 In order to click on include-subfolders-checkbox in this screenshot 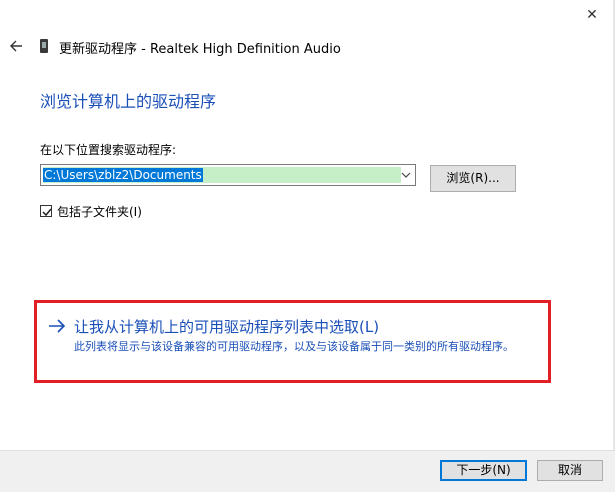, I will do `click(46, 211)`.